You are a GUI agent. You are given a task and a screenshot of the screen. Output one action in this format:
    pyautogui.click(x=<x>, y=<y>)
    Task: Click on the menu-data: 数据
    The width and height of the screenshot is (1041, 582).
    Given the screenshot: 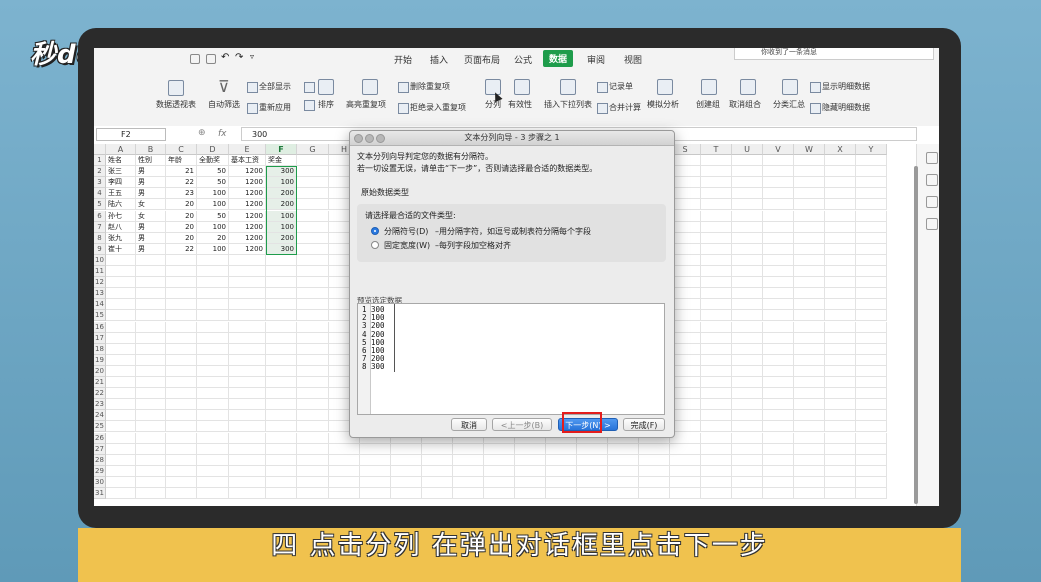 What is the action you would take?
    pyautogui.click(x=558, y=58)
    